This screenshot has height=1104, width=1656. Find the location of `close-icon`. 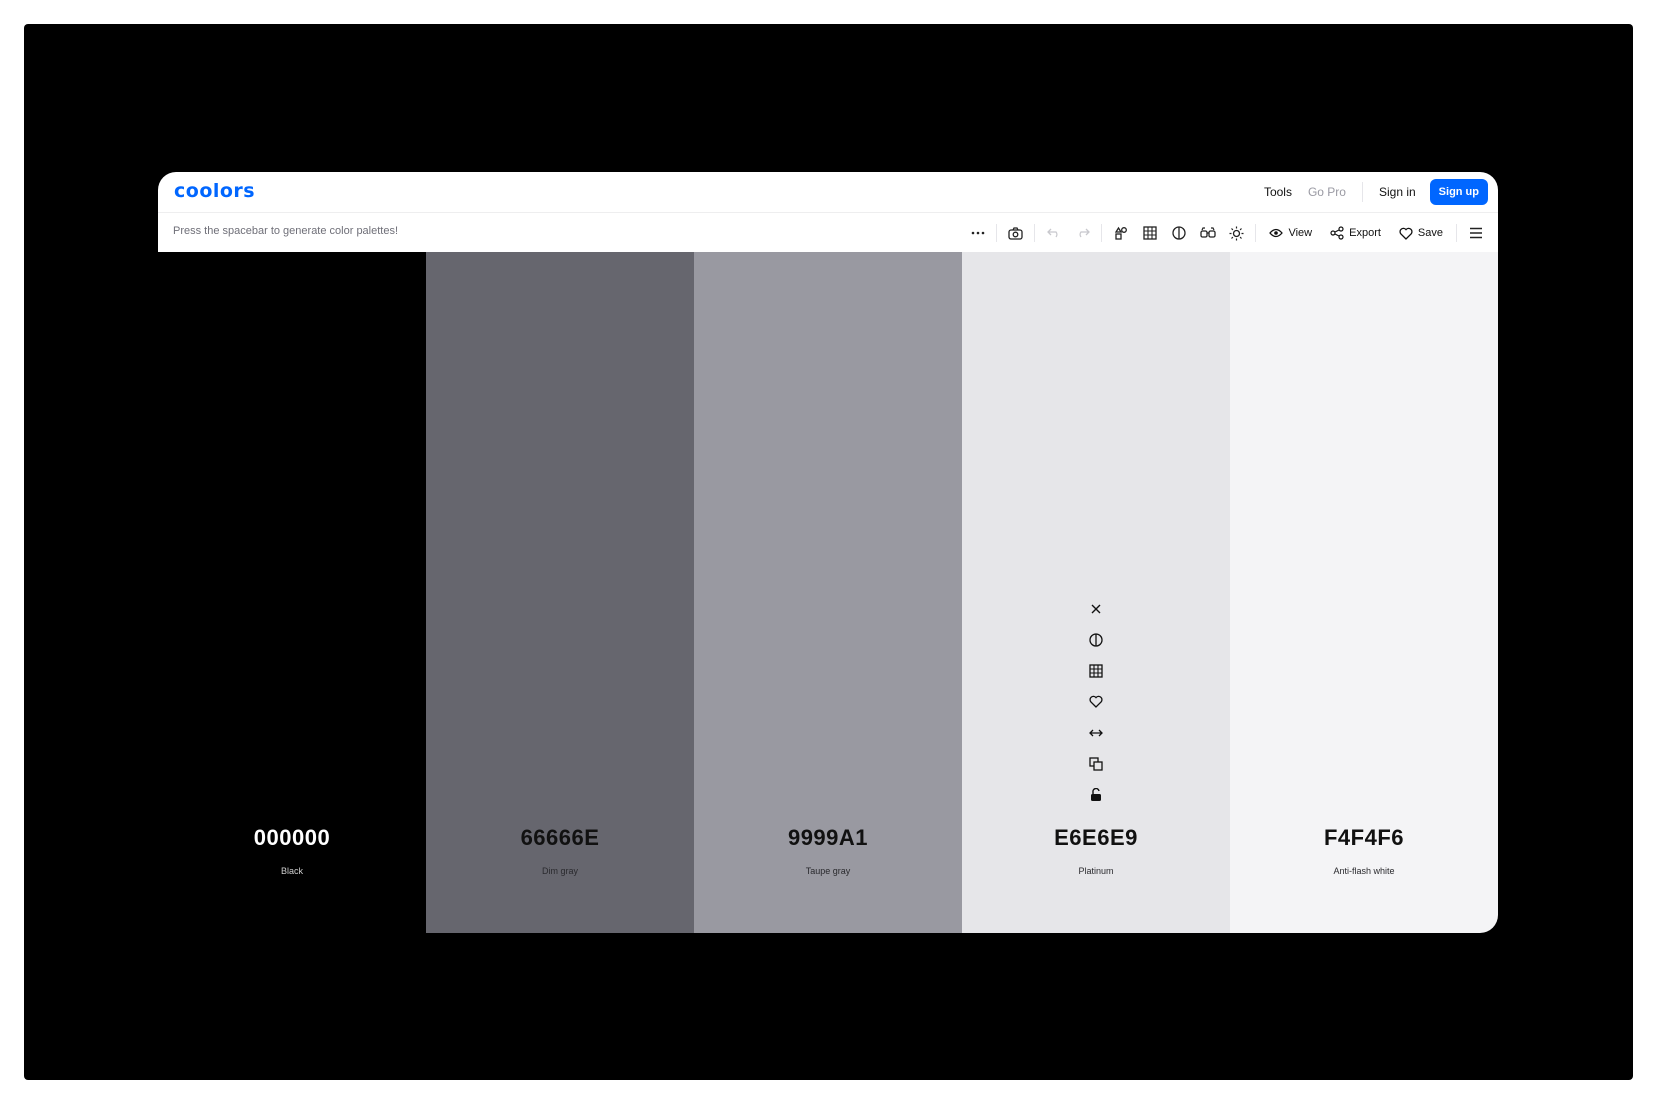

close-icon is located at coordinates (1096, 608).